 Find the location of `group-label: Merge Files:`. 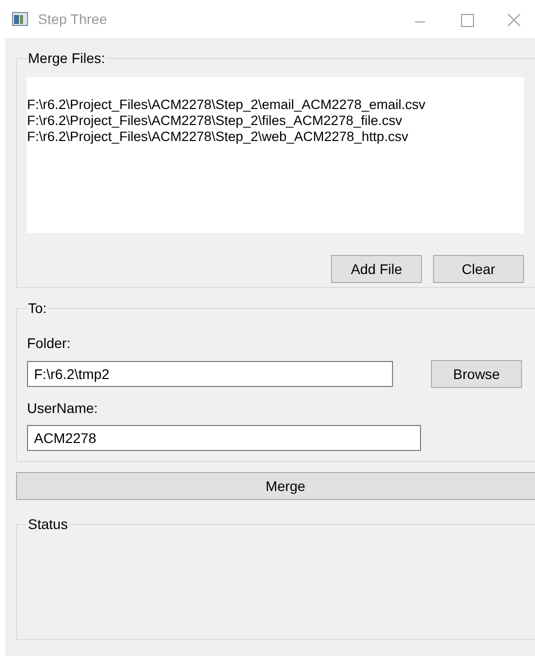

group-label: Merge Files: is located at coordinates (66, 58).